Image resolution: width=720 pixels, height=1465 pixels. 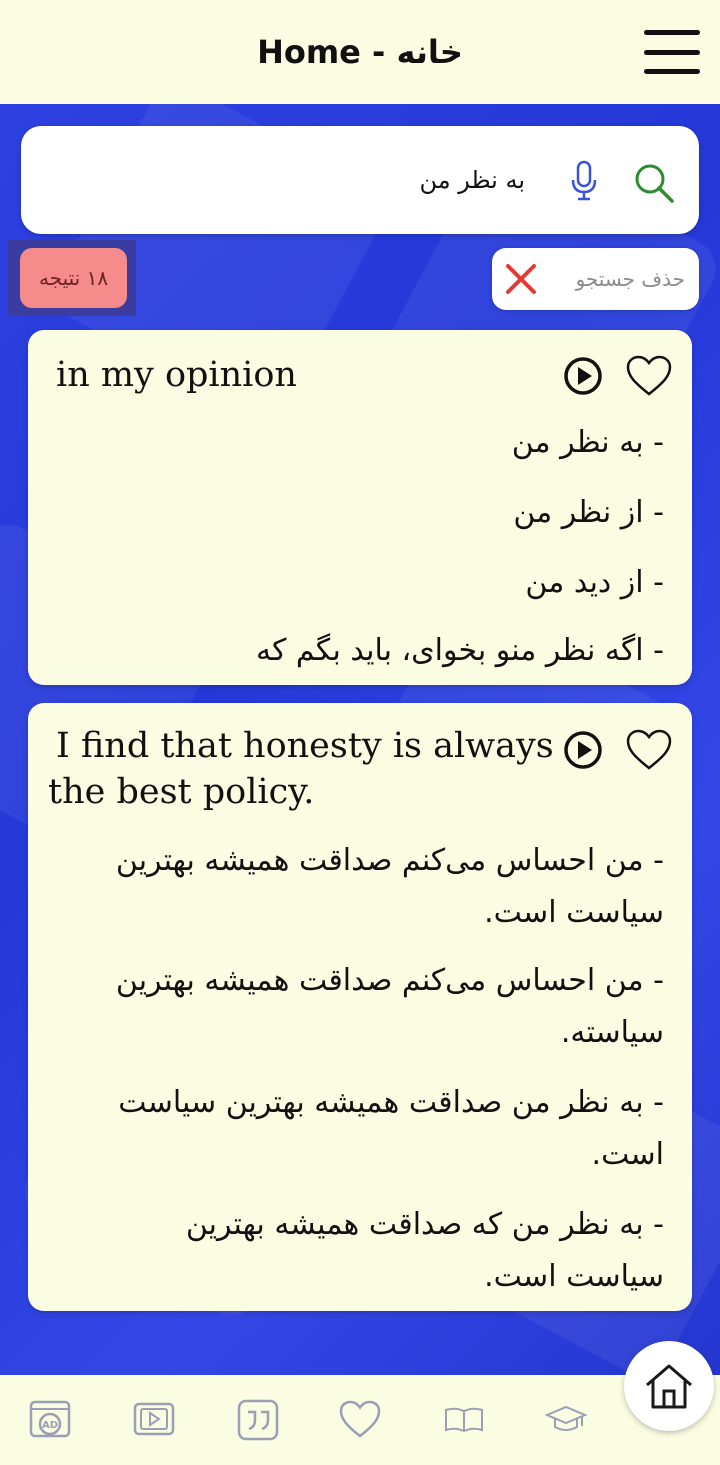 I want to click on english-phrase: in my opinion, so click(x=176, y=375).